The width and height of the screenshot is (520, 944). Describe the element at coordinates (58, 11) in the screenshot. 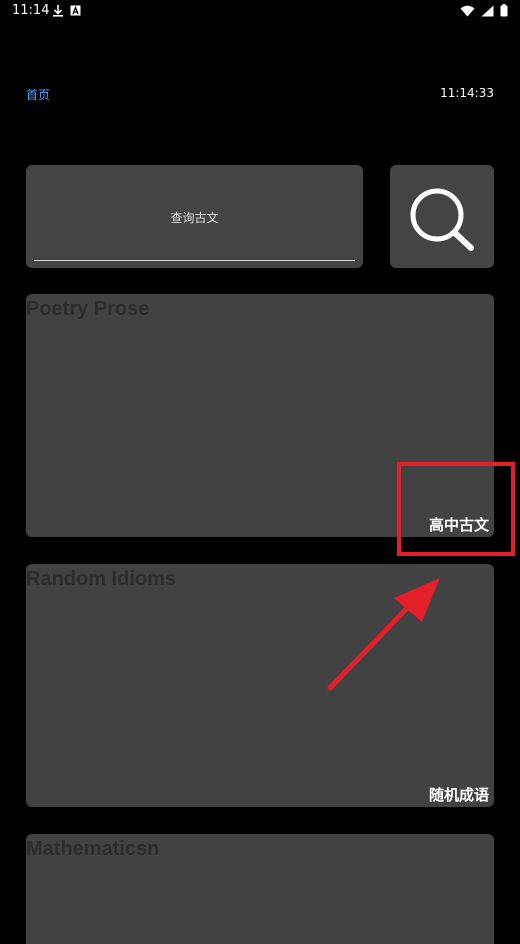

I see `download-icon` at that location.